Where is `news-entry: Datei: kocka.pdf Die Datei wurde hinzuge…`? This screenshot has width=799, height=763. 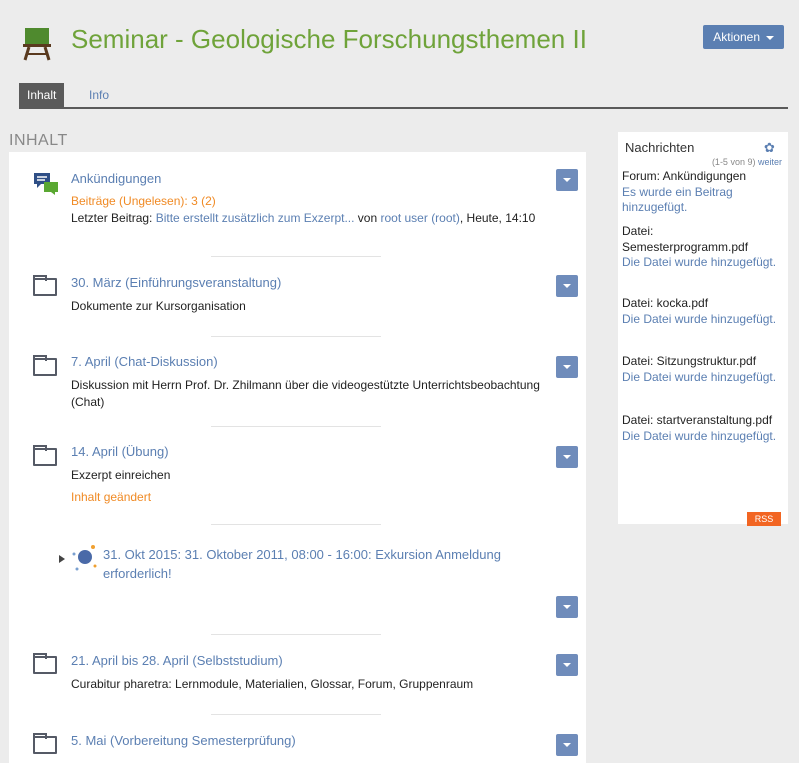
news-entry: Datei: kocka.pdf Die Datei wurde hinzuge… is located at coordinates (702, 311).